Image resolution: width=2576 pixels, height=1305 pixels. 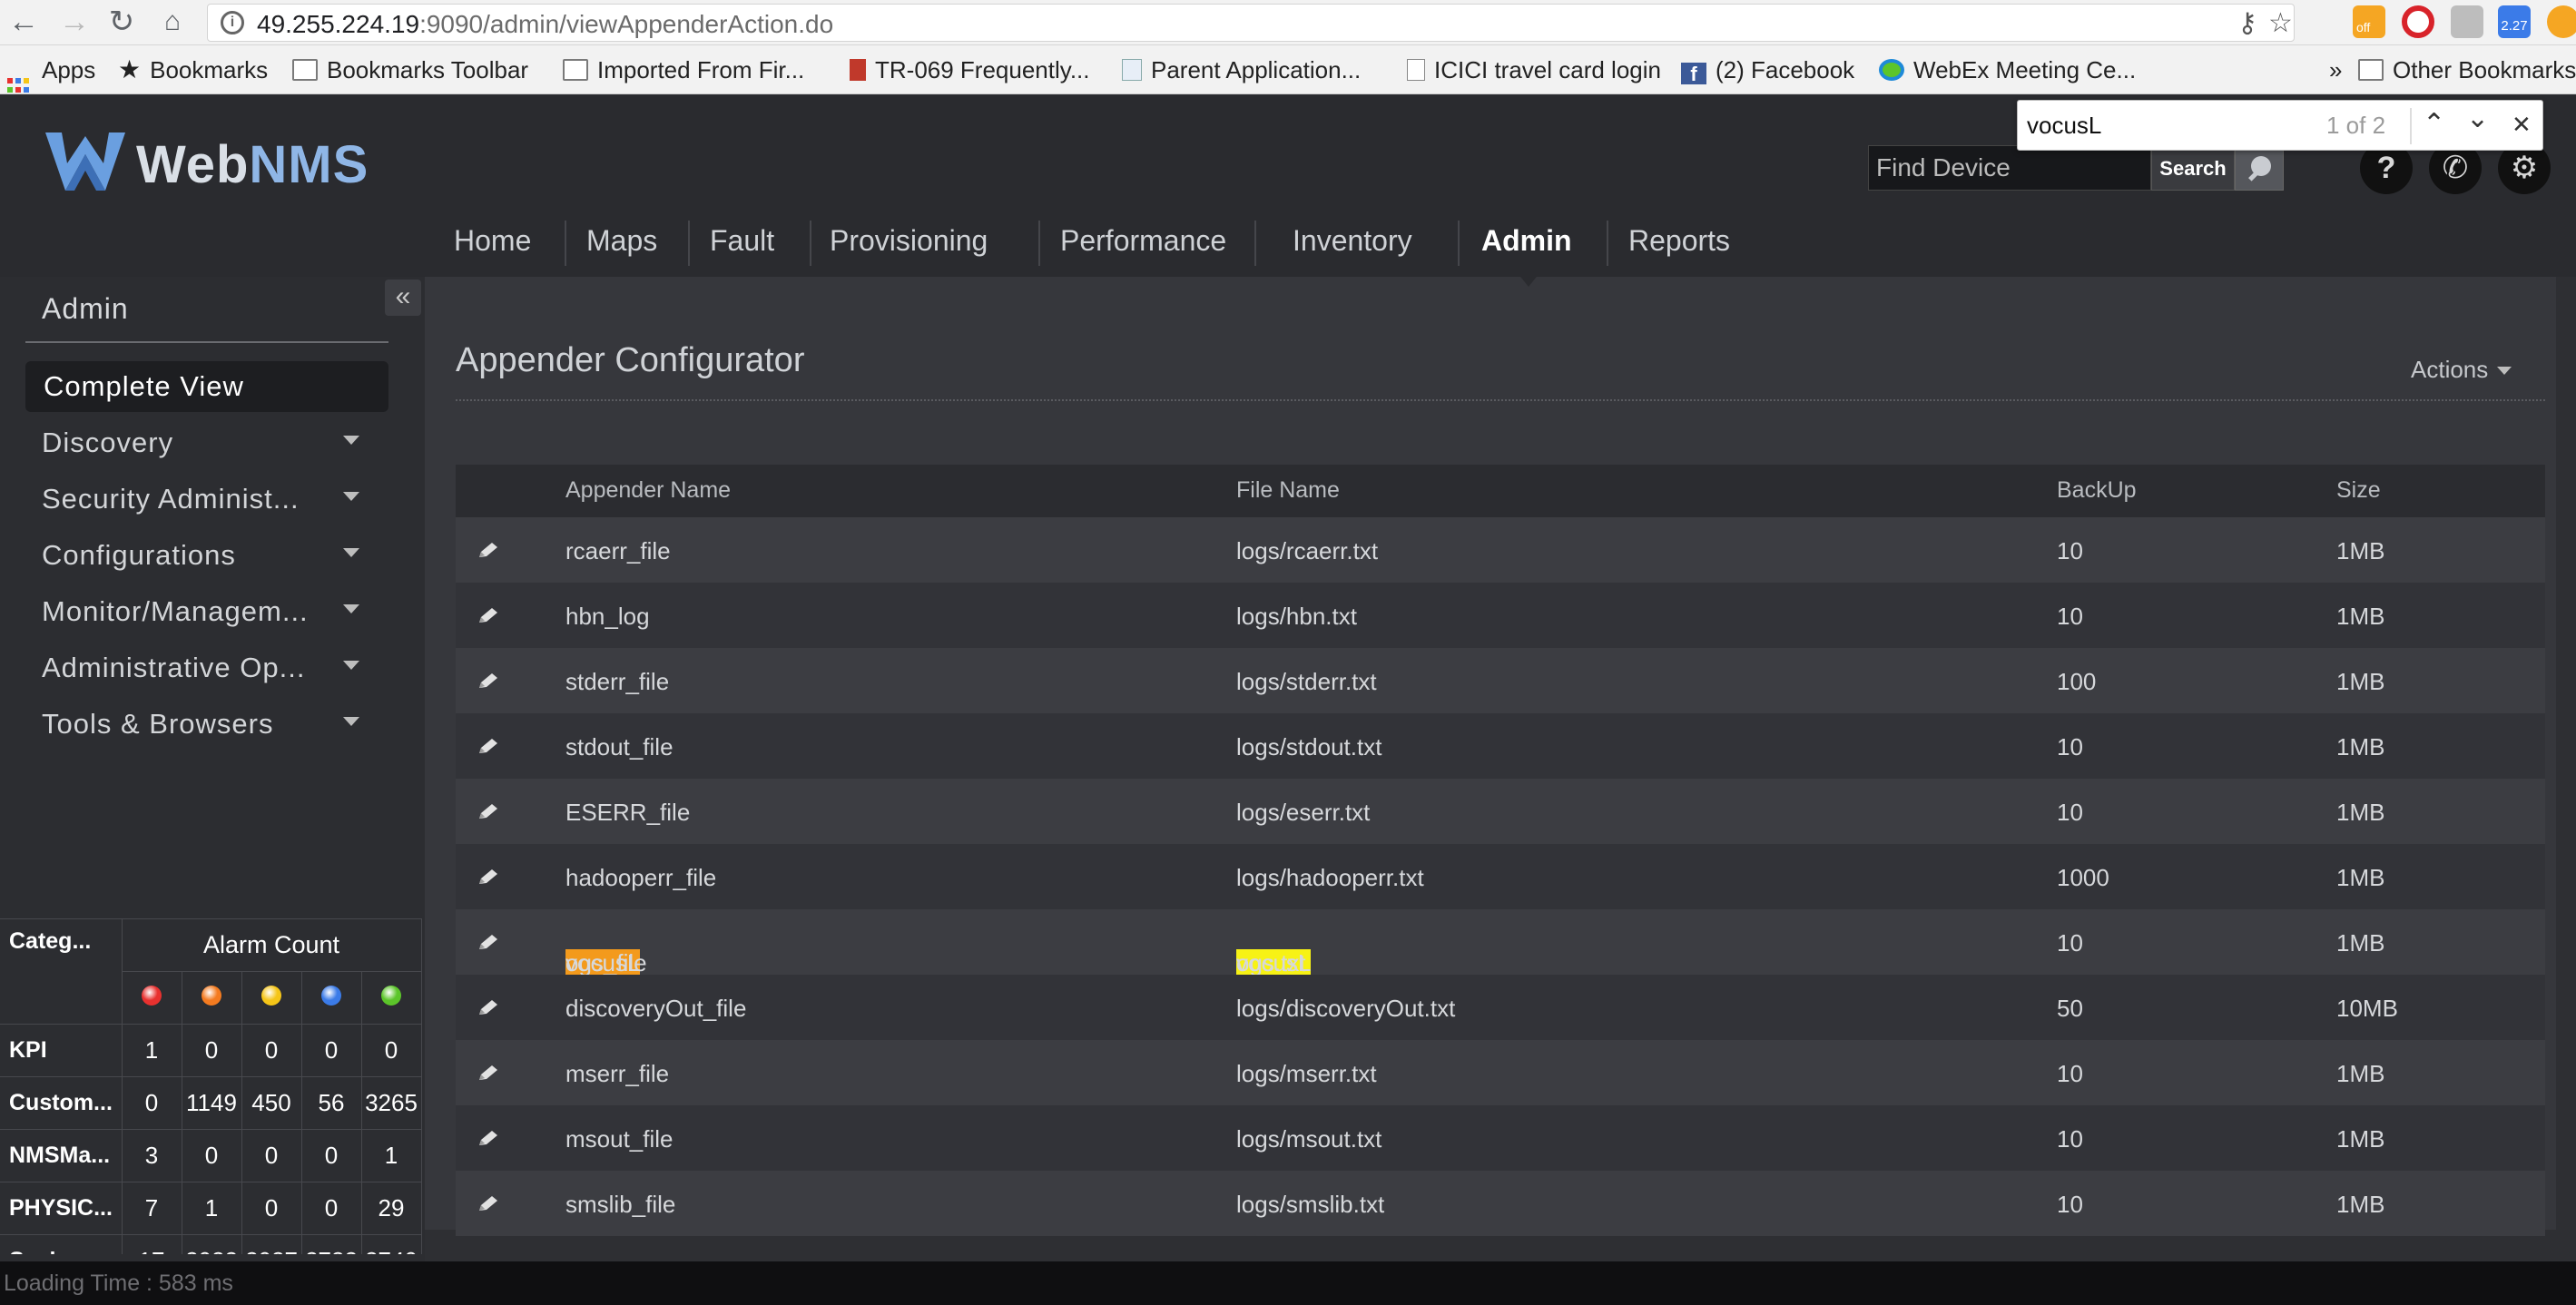 What do you see at coordinates (1500, 943) in the screenshot?
I see `table-row: vocusLogs_filelogs/vocusLogs.txt101MB` at bounding box center [1500, 943].